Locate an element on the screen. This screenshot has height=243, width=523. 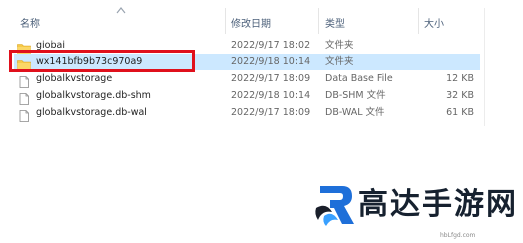
watermark-brand: 高达手游网 is located at coordinates (438, 204).